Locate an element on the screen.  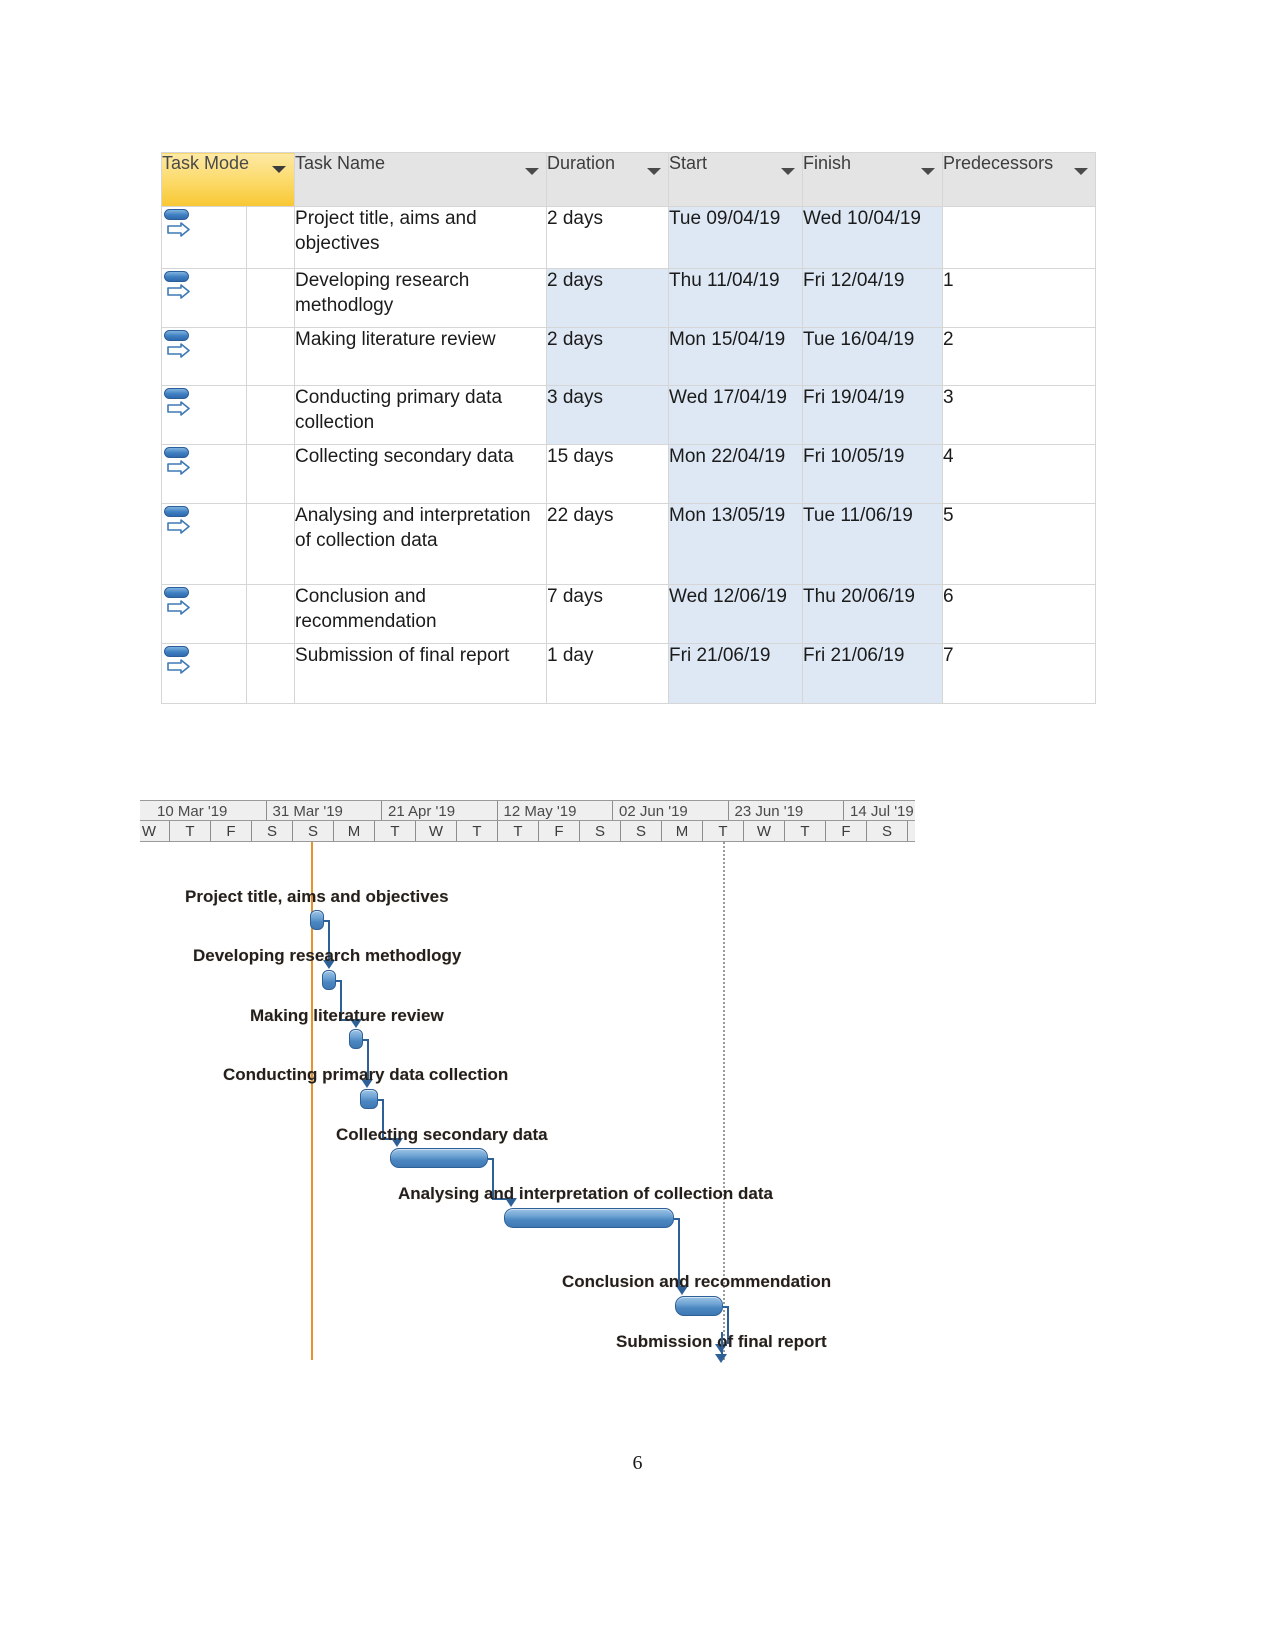
timescale-major-tick: 12 May '19 is located at coordinates (555, 810).